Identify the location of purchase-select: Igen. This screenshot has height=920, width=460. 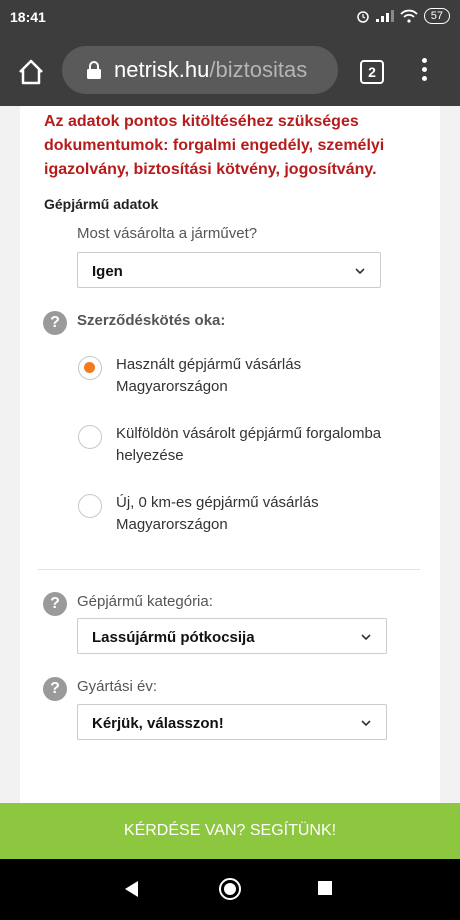
(229, 270).